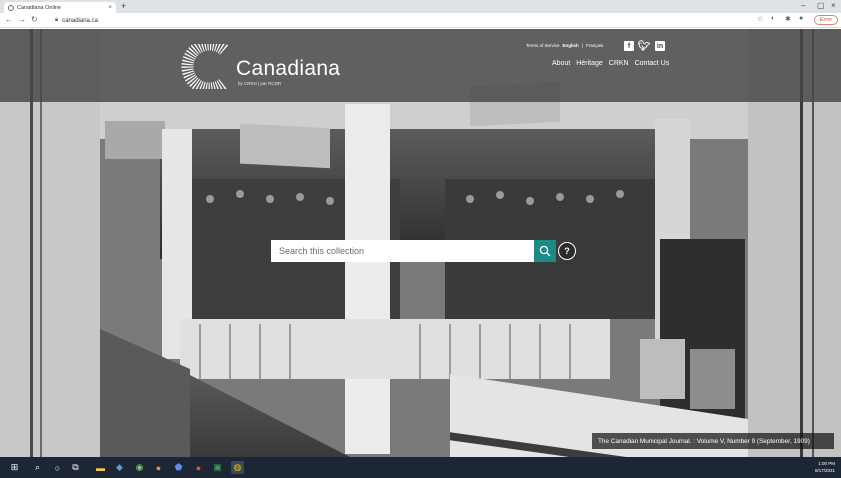 The width and height of the screenshot is (841, 478). What do you see at coordinates (821, 5) in the screenshot?
I see `maximize-button: ▢` at bounding box center [821, 5].